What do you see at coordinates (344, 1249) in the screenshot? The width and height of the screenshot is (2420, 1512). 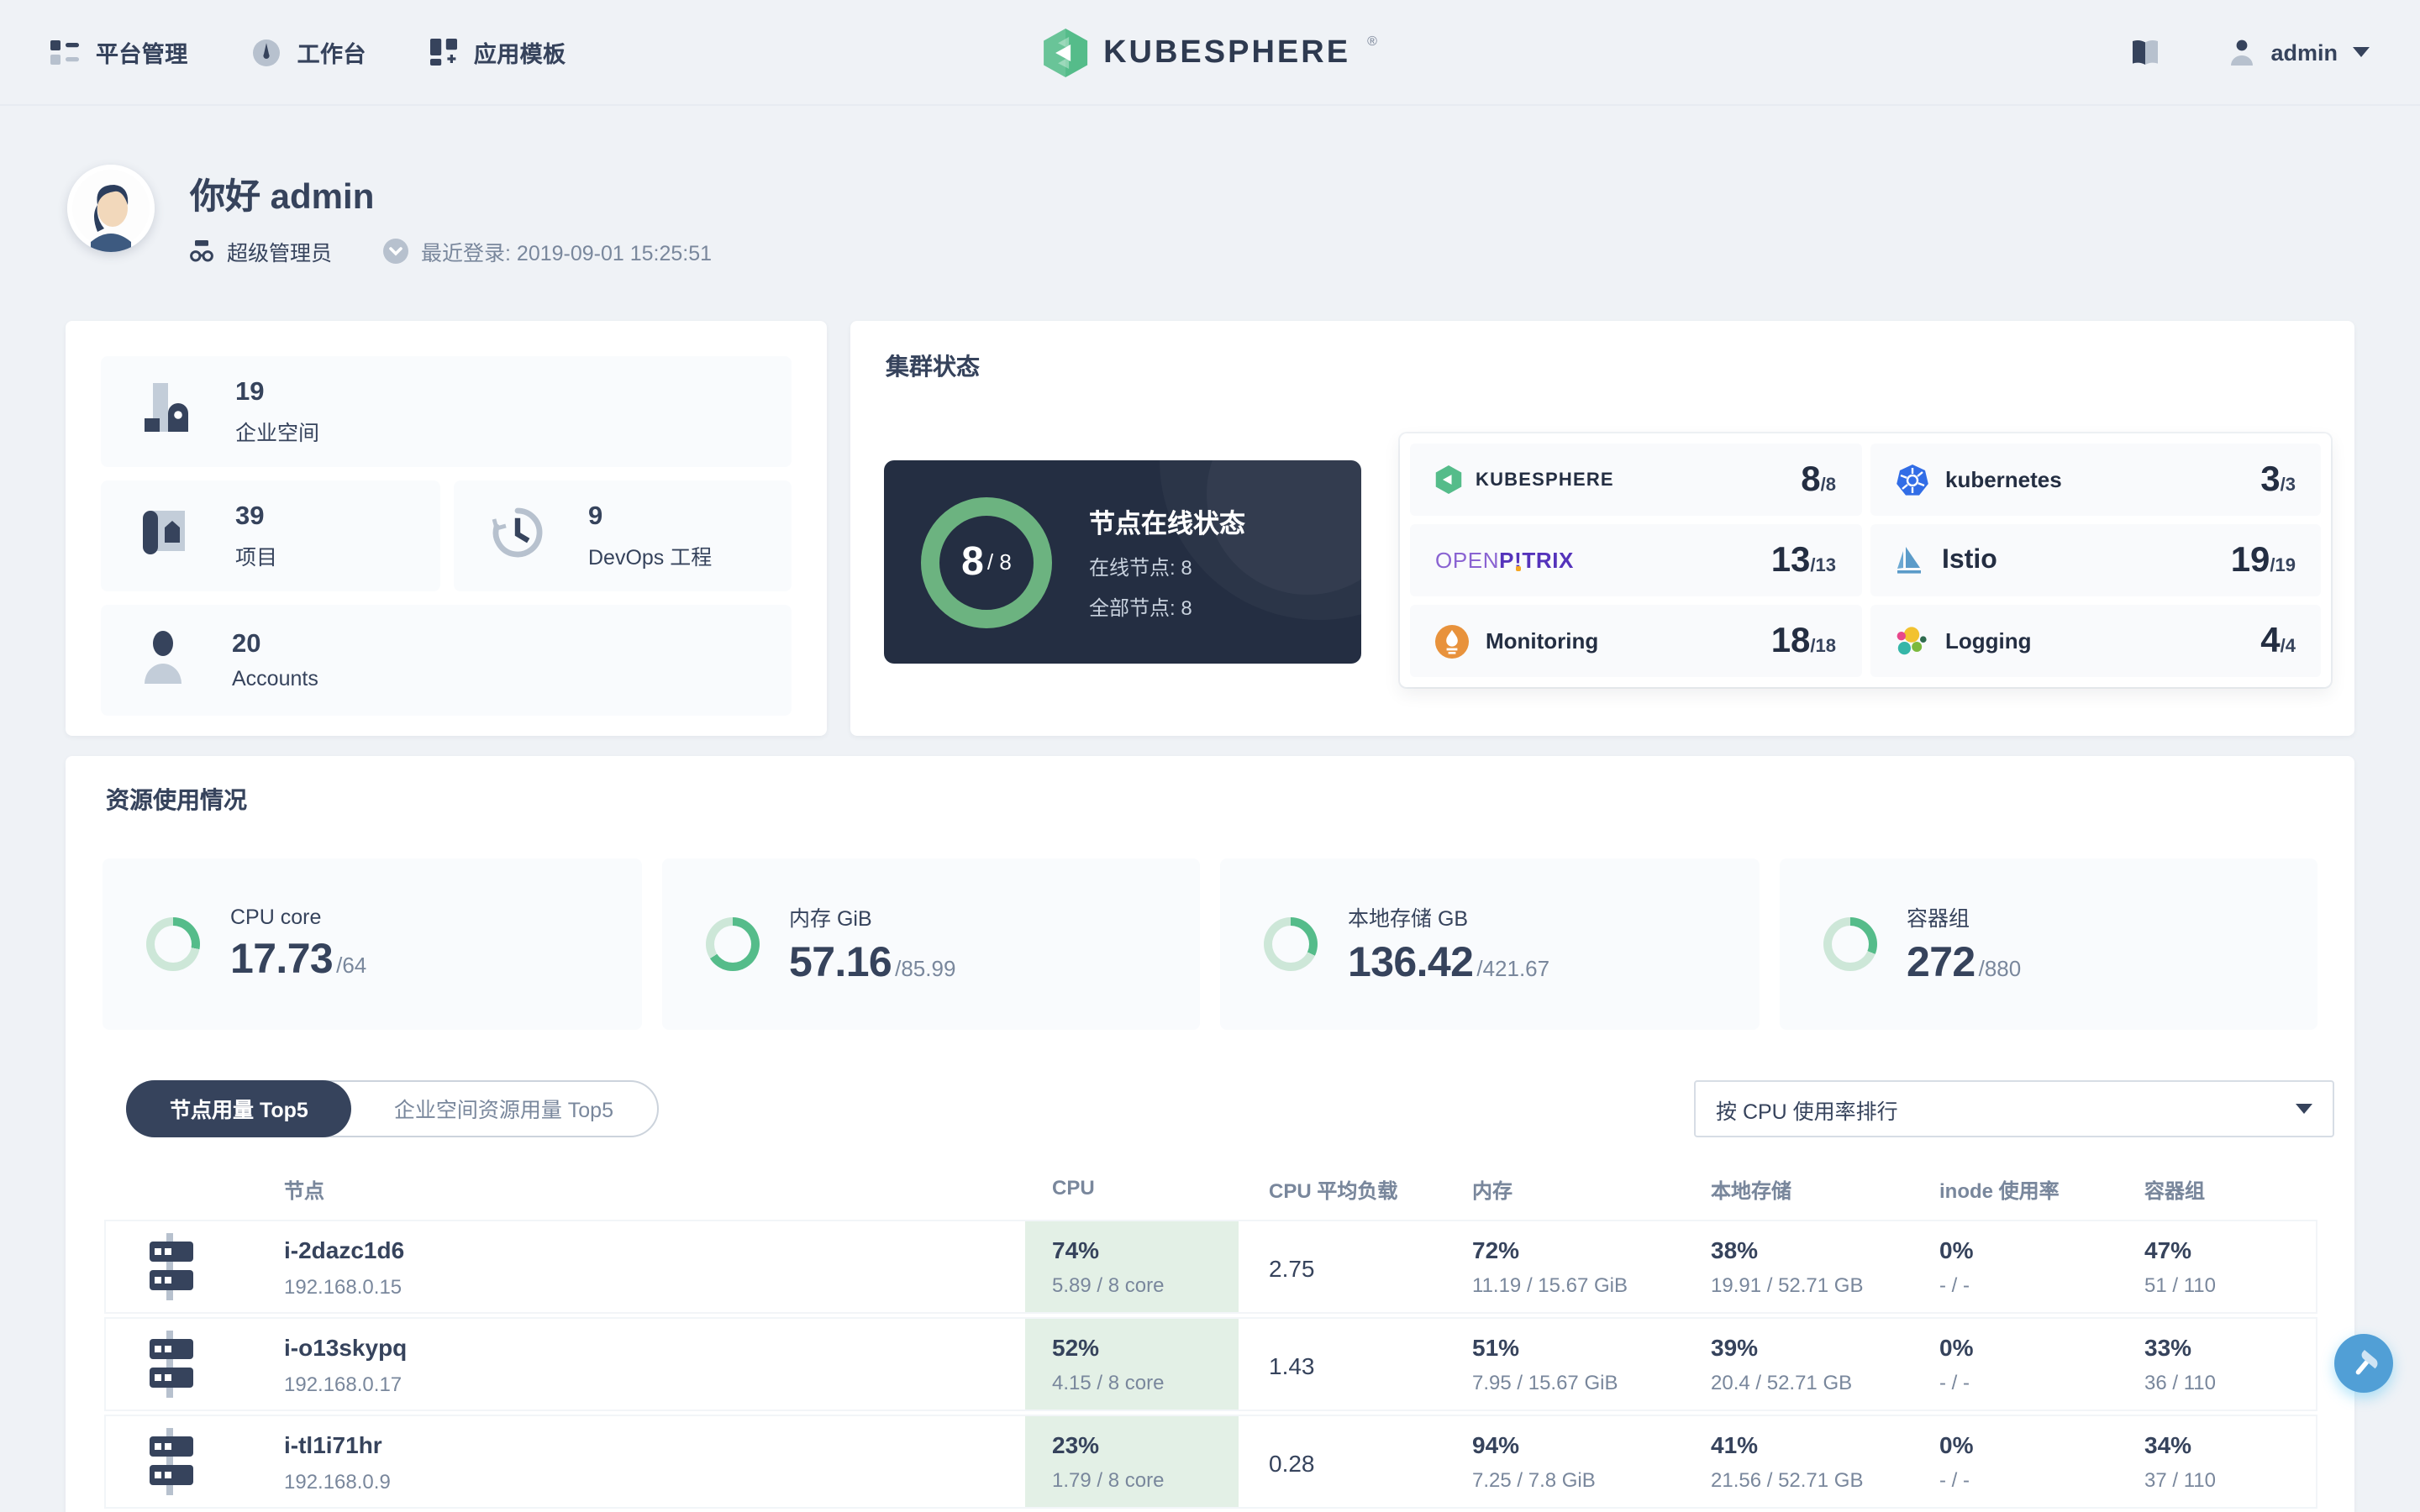 I see `node-name: i-2dazc1d6` at bounding box center [344, 1249].